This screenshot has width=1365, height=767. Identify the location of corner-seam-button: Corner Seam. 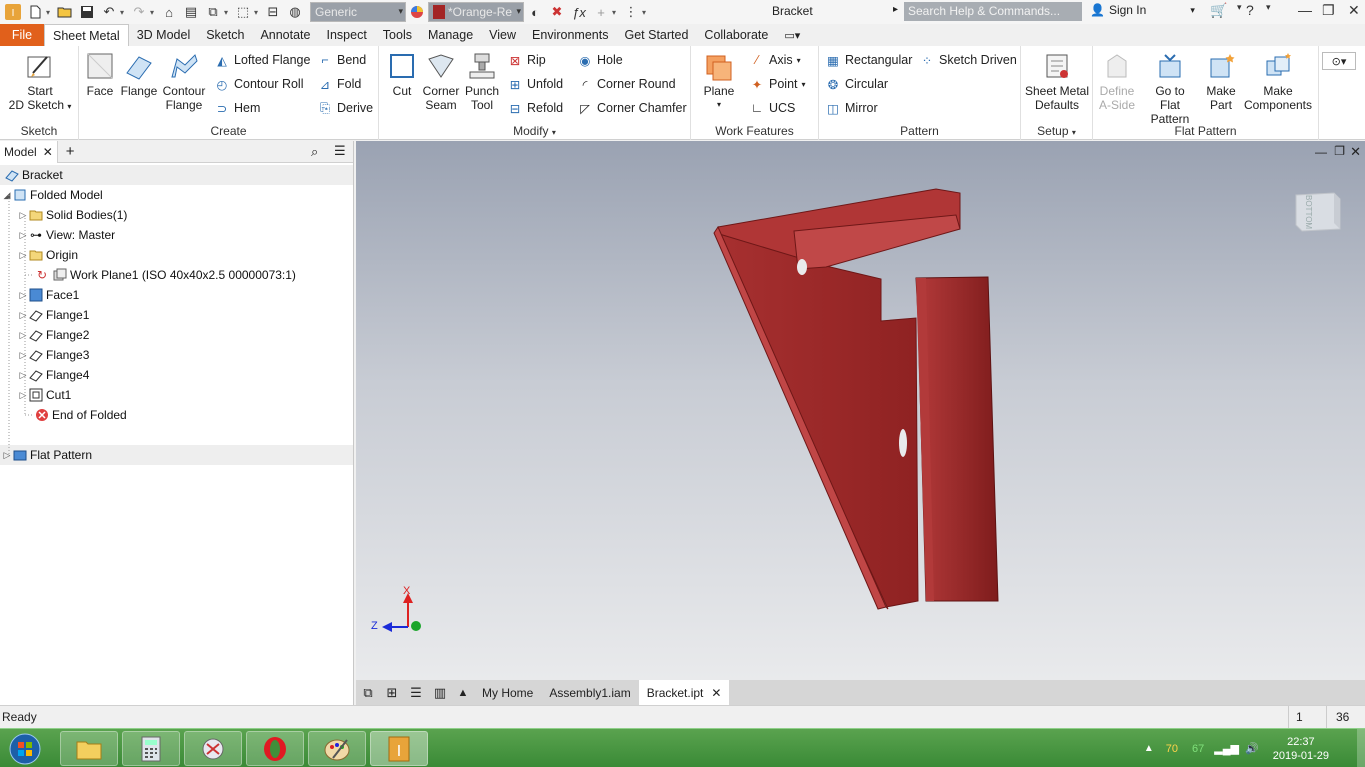
(441, 81).